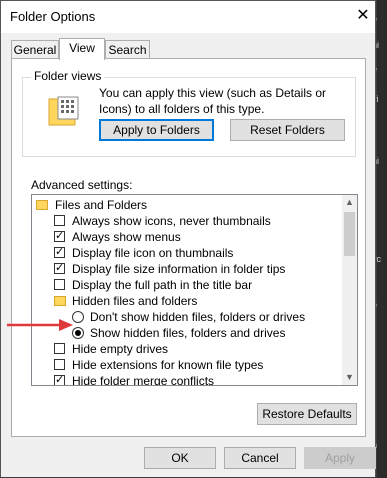 This screenshot has height=478, width=387. Describe the element at coordinates (68, 76) in the screenshot. I see `folder-views-label: Folder views` at that location.